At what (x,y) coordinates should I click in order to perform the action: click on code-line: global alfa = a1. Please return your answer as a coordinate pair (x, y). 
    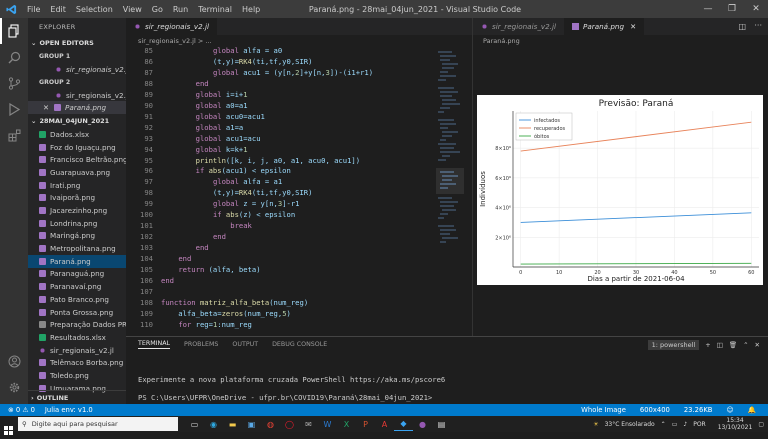
    Looking at the image, I should click on (221, 181).